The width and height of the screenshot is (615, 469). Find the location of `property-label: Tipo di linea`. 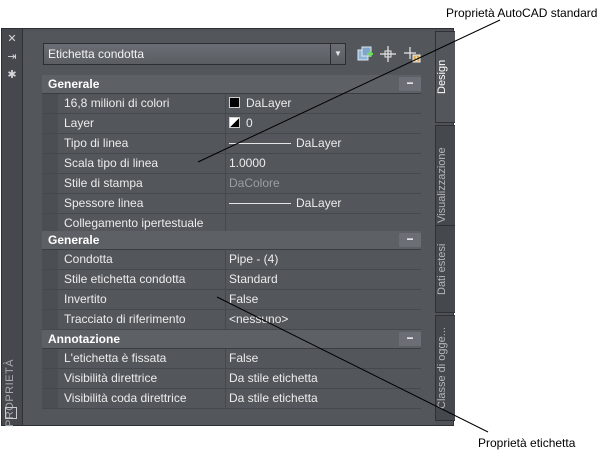

property-label: Tipo di linea is located at coordinates (96, 143).